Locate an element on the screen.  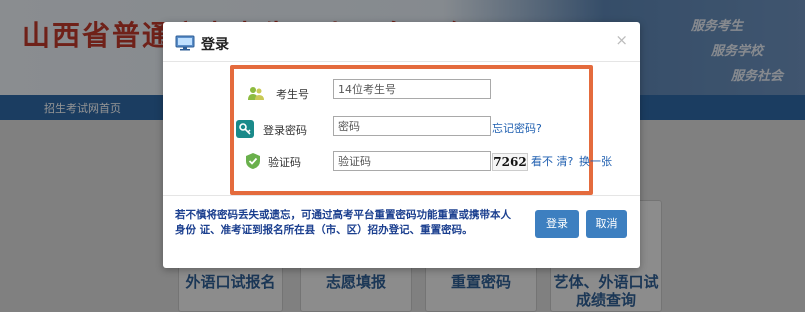
key-icon is located at coordinates (245, 129).